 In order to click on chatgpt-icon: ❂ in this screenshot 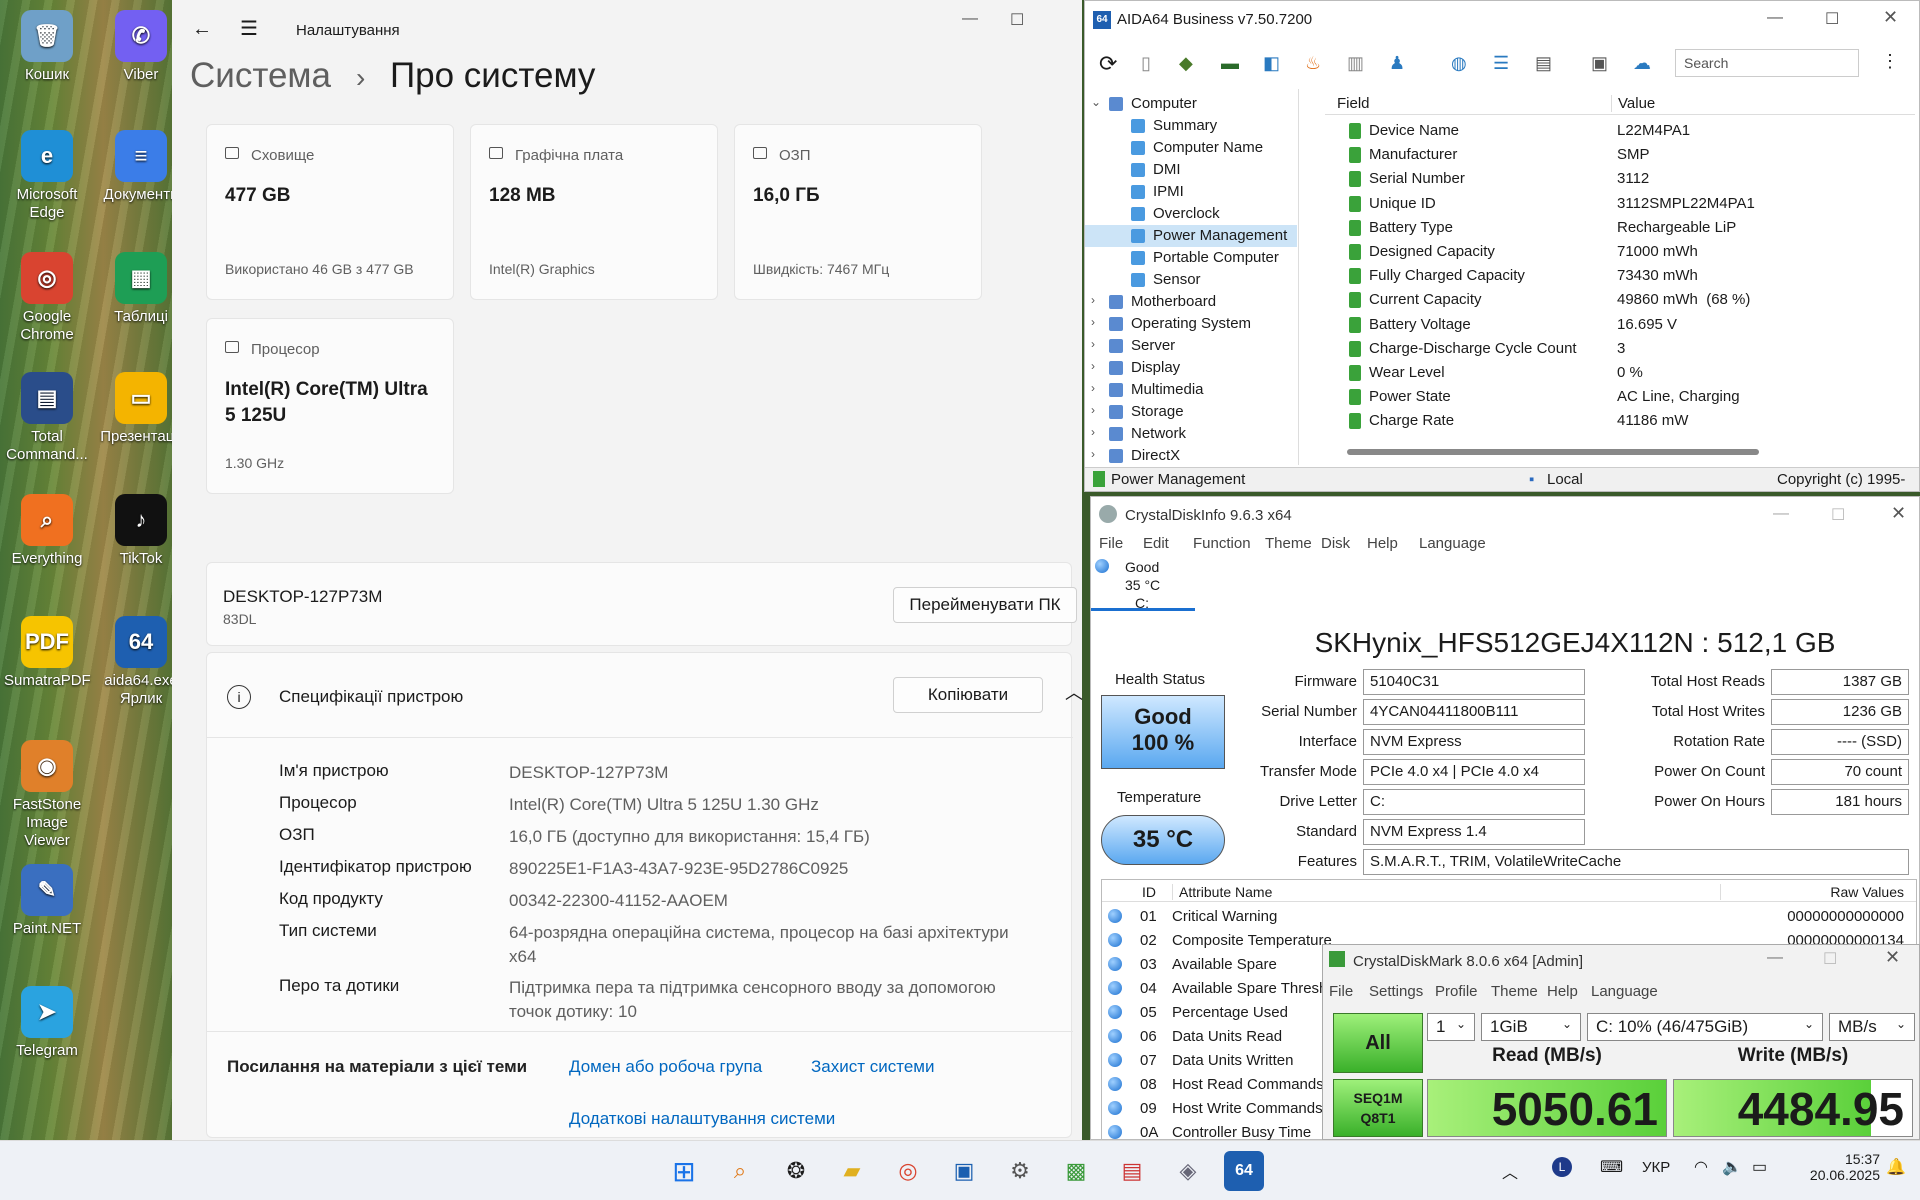, I will do `click(796, 1171)`.